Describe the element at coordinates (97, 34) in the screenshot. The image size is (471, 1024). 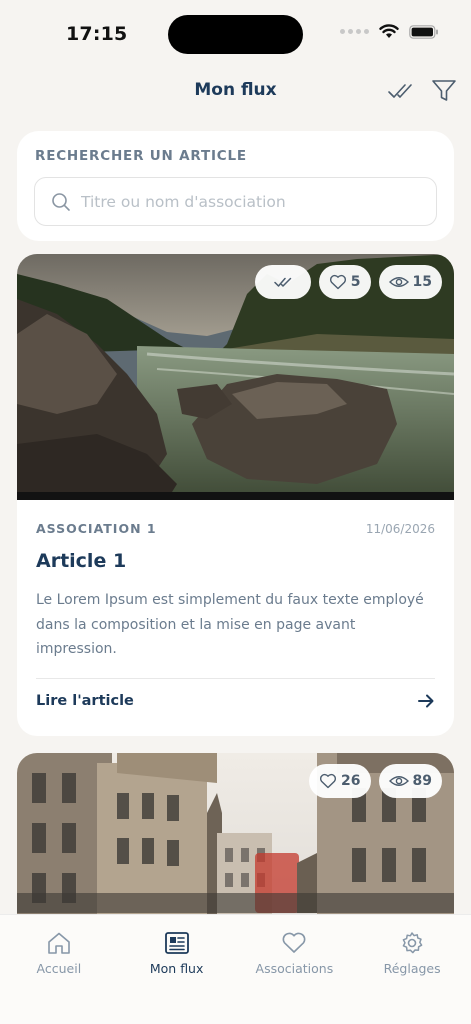
I see `status-time: 17:15` at that location.